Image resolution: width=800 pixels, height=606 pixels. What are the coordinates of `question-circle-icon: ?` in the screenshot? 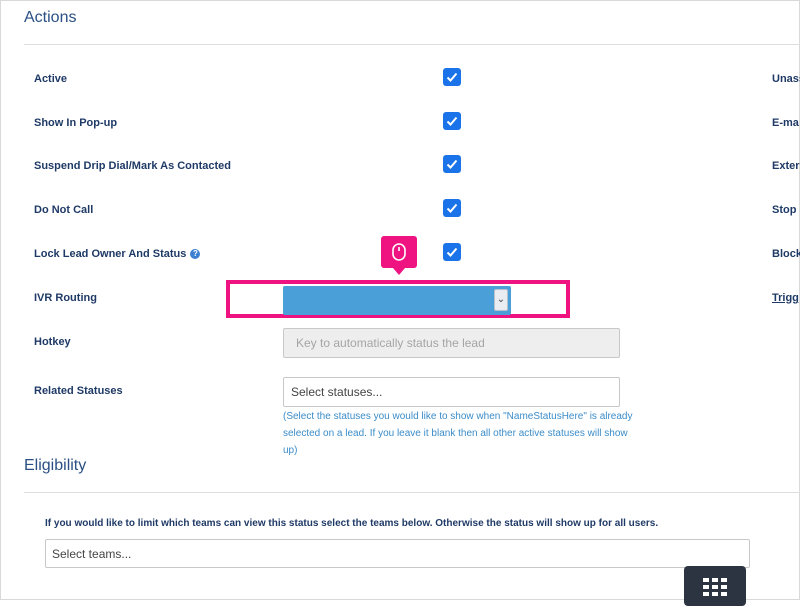 It's located at (195, 254).